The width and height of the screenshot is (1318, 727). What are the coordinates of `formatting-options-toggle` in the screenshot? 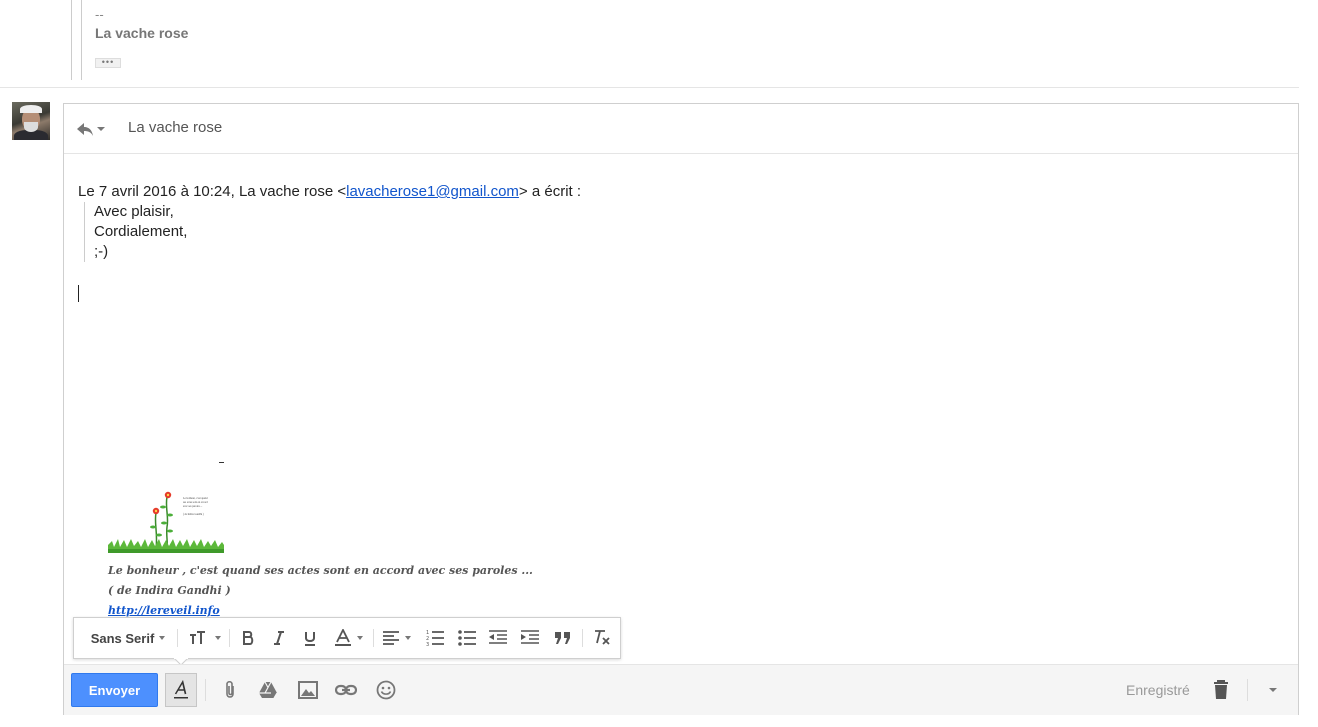 It's located at (181, 690).